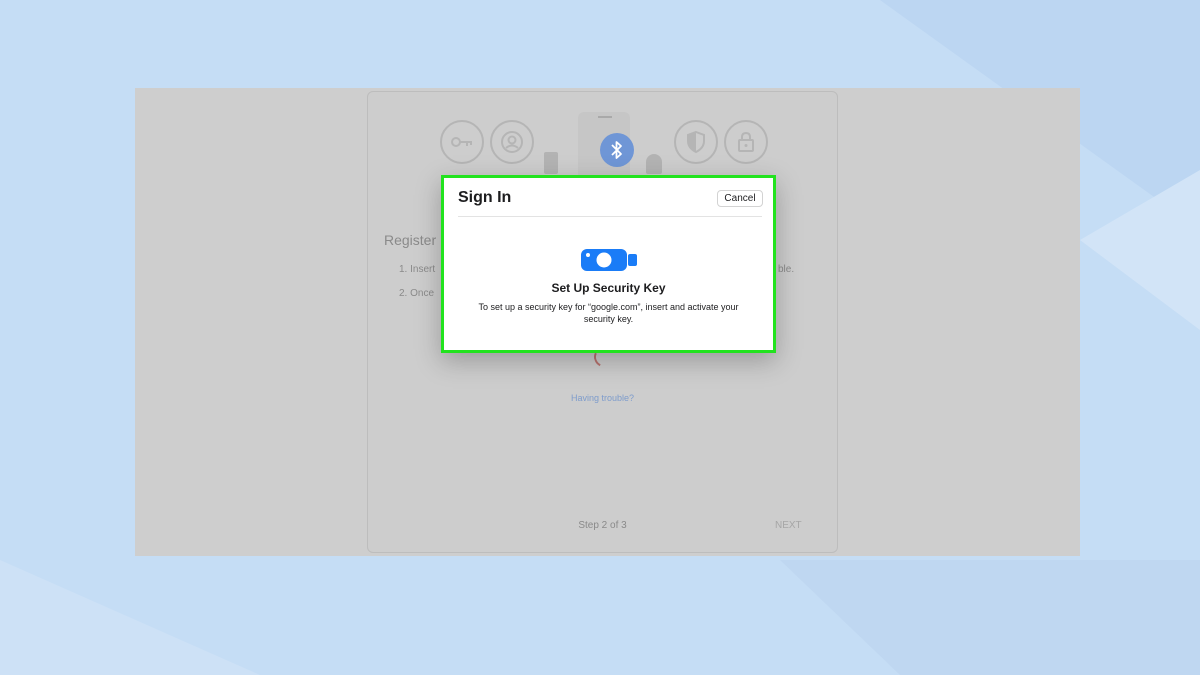 The width and height of the screenshot is (1200, 675). What do you see at coordinates (608, 288) in the screenshot?
I see `dialog-heading: Set Up Security Key` at bounding box center [608, 288].